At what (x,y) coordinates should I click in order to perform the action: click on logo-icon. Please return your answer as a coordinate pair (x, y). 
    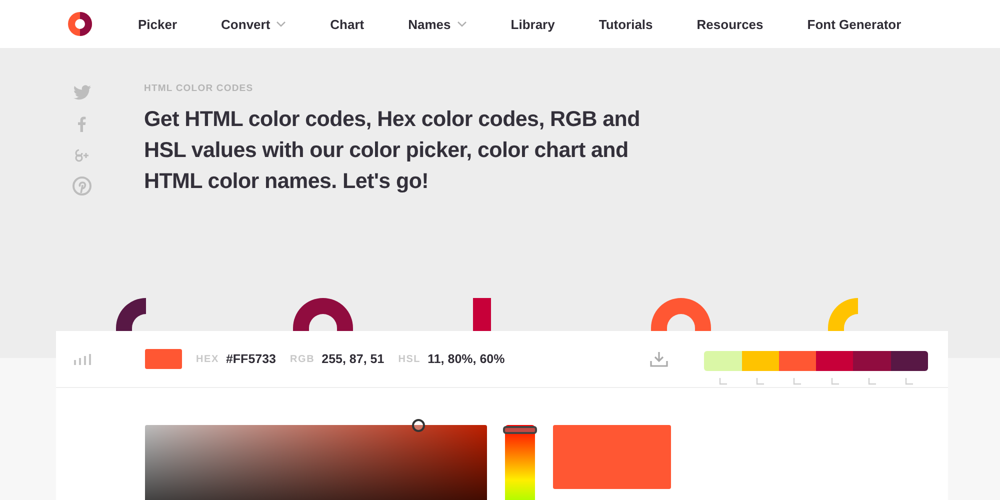
    Looking at the image, I should click on (80, 24).